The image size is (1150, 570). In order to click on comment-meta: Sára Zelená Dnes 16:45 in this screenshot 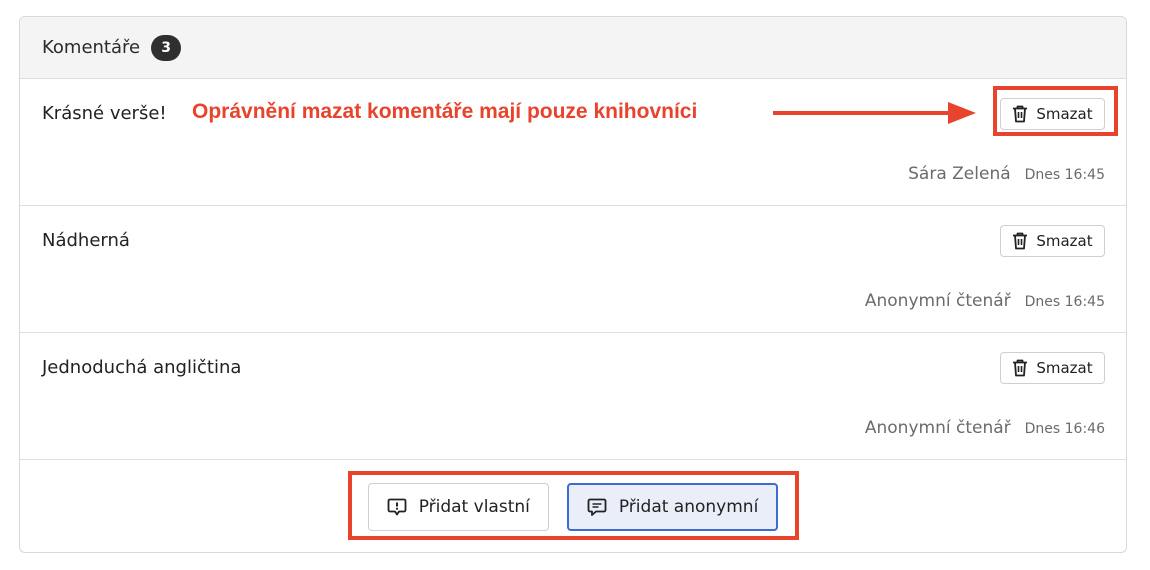, I will do `click(1006, 174)`.